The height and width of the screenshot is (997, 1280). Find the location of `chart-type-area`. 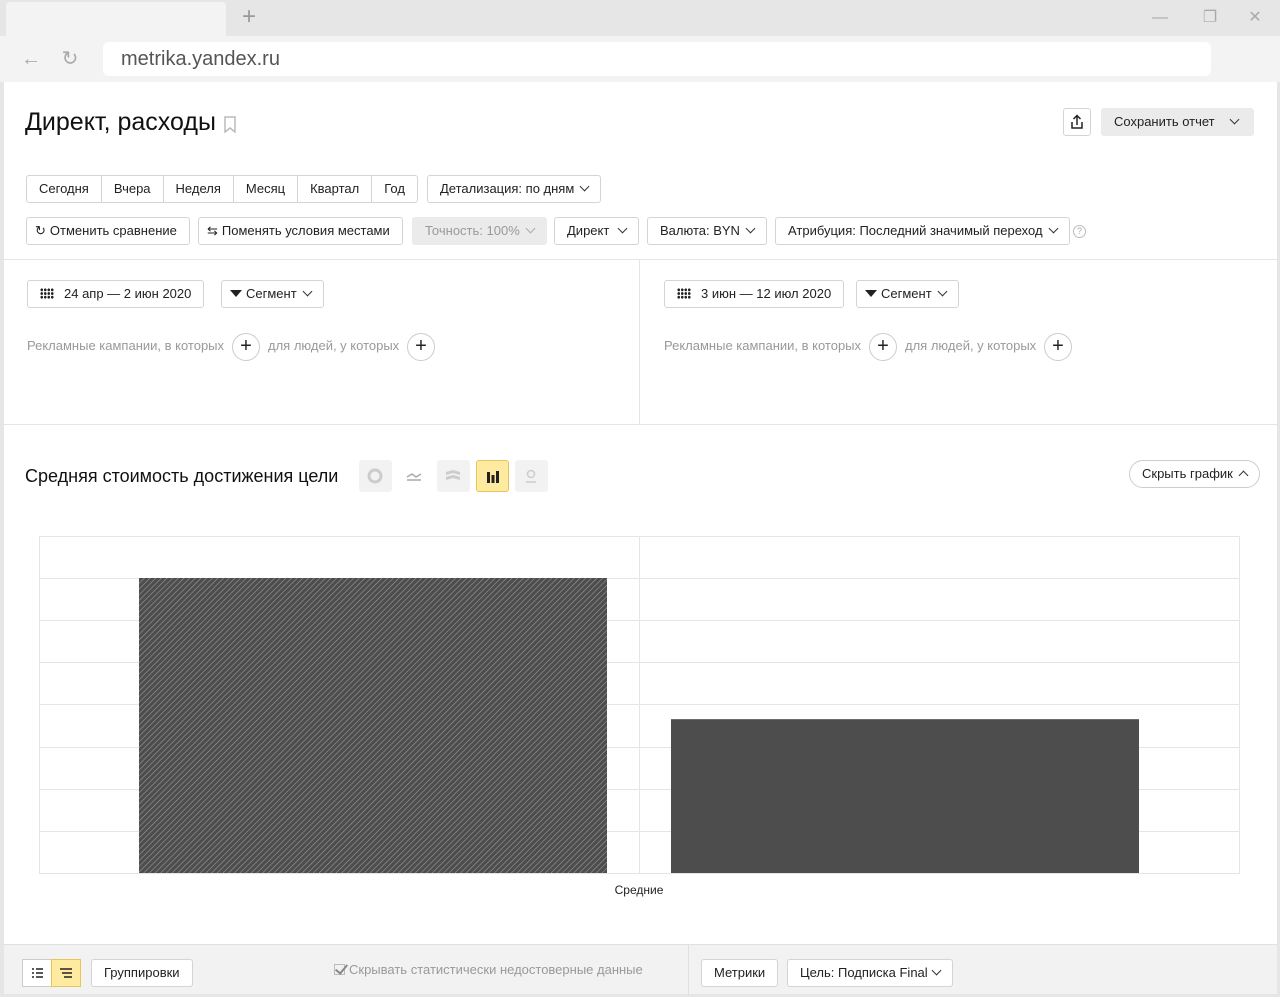

chart-type-area is located at coordinates (453, 476).